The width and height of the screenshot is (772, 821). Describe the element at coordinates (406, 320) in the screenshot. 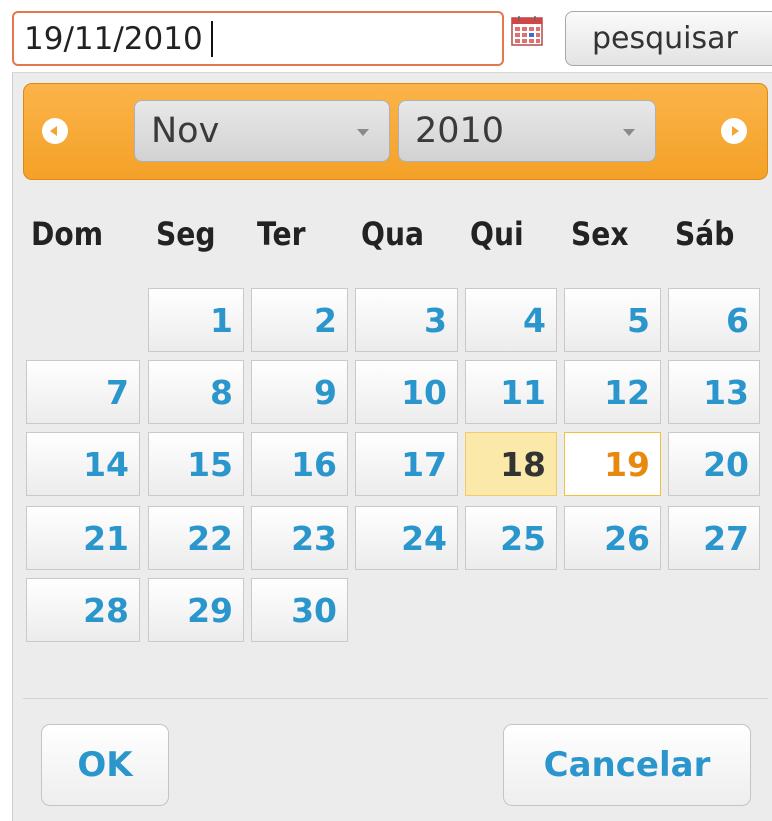

I see `day-cell: 3` at that location.